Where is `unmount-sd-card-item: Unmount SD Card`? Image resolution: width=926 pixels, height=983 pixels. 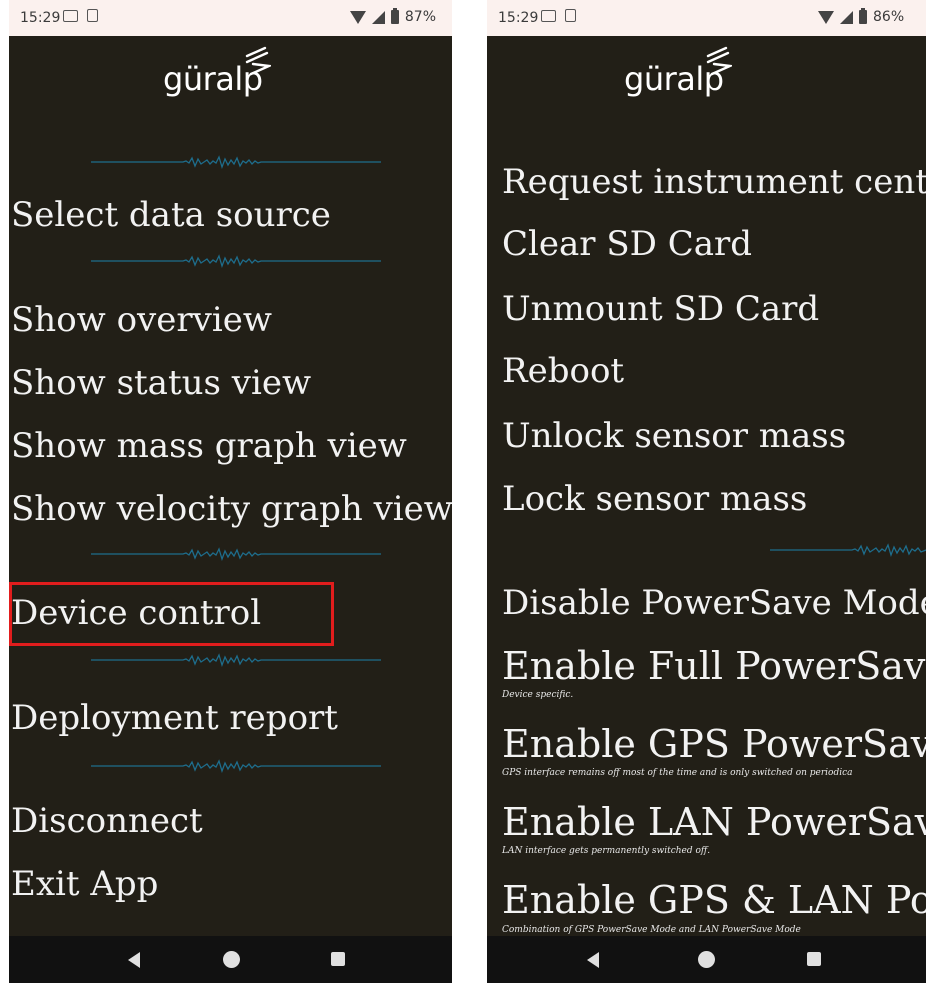
unmount-sd-card-item: Unmount SD Card is located at coordinates (660, 309).